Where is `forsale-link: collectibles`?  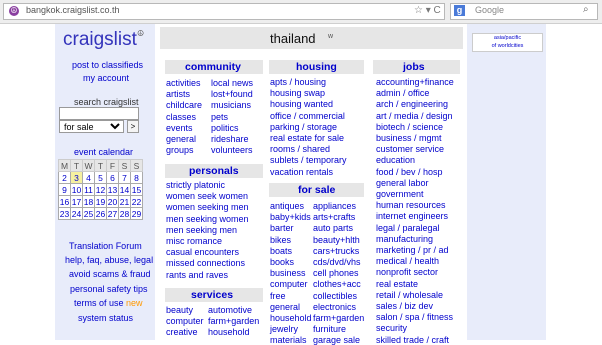 forsale-link: collectibles is located at coordinates (335, 296).